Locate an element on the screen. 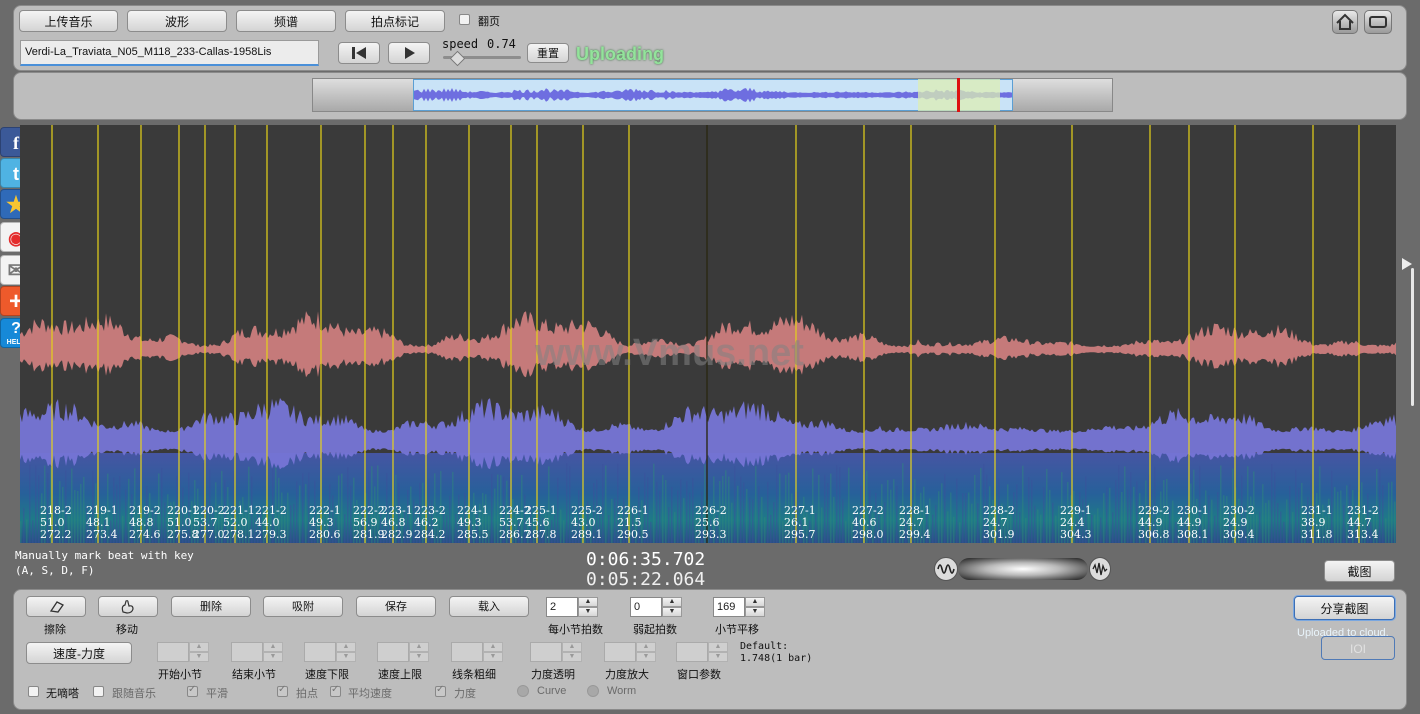 Image resolution: width=1420 pixels, height=714 pixels. overview-playhead is located at coordinates (958, 95).